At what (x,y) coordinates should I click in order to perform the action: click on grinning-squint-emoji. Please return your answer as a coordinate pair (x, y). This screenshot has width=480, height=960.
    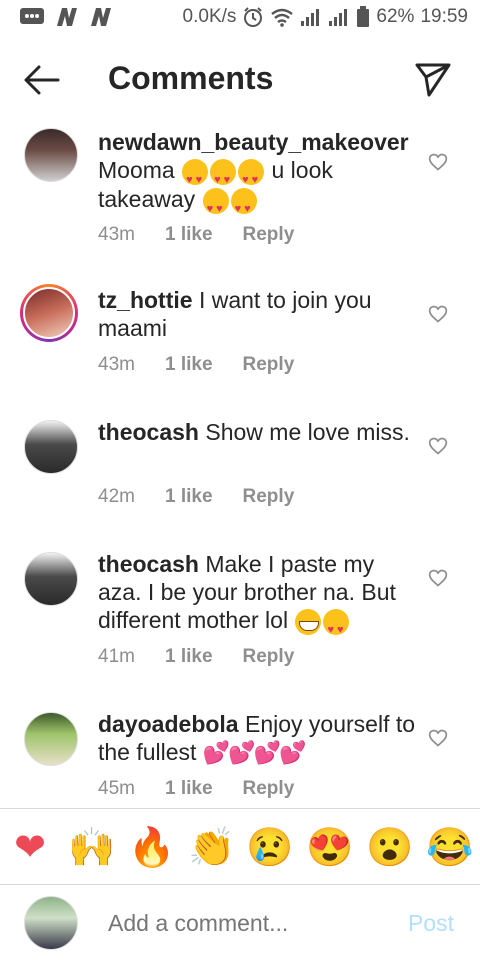
    Looking at the image, I should click on (308, 621).